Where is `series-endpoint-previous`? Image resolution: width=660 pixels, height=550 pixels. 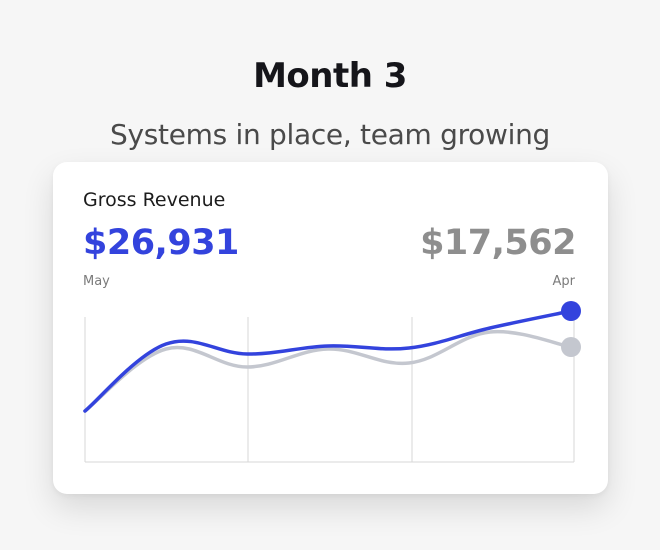
series-endpoint-previous is located at coordinates (571, 347).